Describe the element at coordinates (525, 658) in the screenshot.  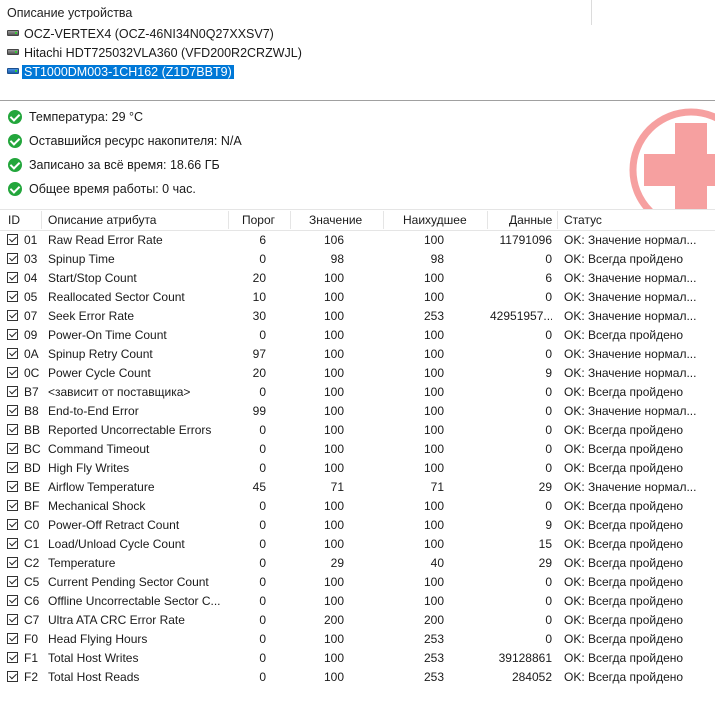
I see `attribute-raw-data: 39128861` at that location.